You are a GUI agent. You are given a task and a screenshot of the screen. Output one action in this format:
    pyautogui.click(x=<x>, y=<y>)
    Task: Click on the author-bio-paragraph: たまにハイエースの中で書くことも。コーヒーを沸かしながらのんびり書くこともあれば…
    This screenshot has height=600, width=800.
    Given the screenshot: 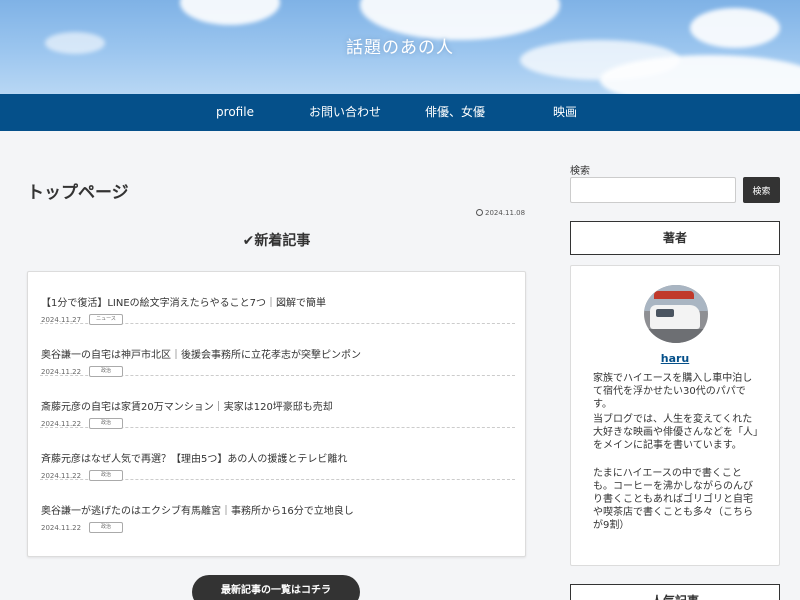 What is the action you would take?
    pyautogui.click(x=673, y=499)
    